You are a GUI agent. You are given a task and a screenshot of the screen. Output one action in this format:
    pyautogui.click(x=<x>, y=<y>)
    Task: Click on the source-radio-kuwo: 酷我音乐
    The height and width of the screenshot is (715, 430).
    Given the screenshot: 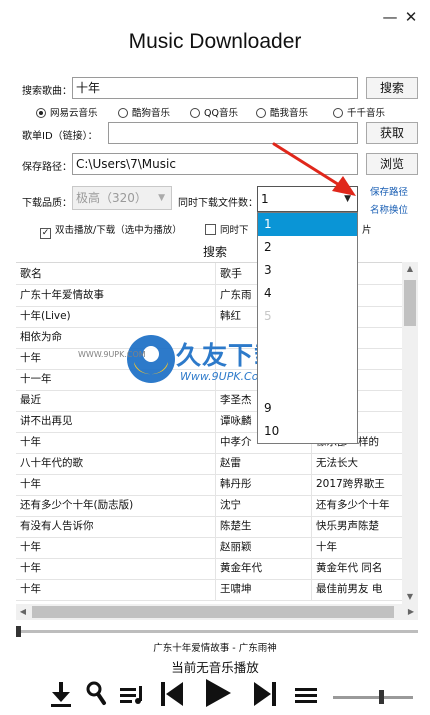 What is the action you would take?
    pyautogui.click(x=282, y=112)
    